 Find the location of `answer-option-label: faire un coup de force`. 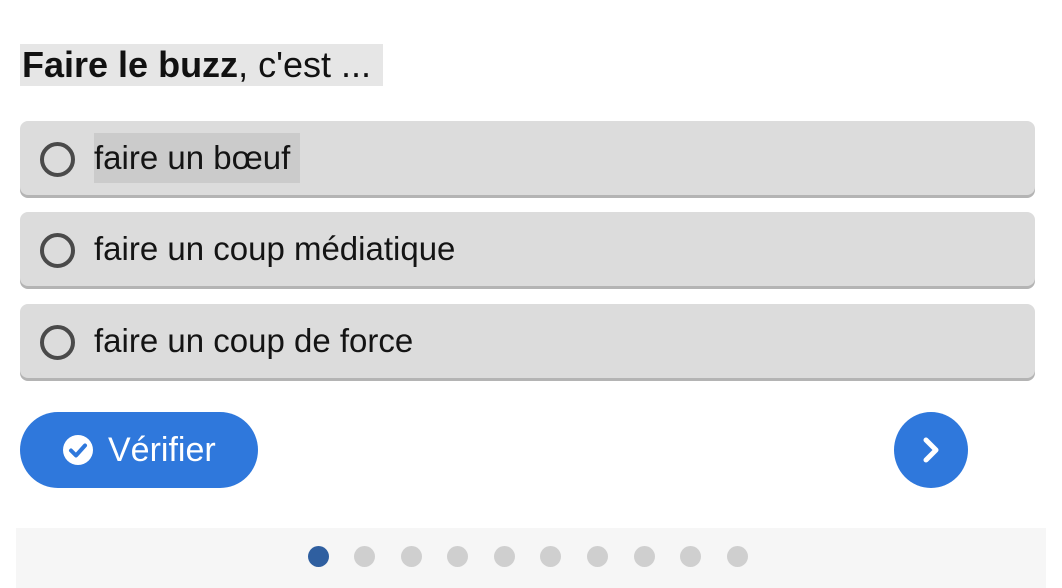

answer-option-label: faire un coup de force is located at coordinates (254, 340).